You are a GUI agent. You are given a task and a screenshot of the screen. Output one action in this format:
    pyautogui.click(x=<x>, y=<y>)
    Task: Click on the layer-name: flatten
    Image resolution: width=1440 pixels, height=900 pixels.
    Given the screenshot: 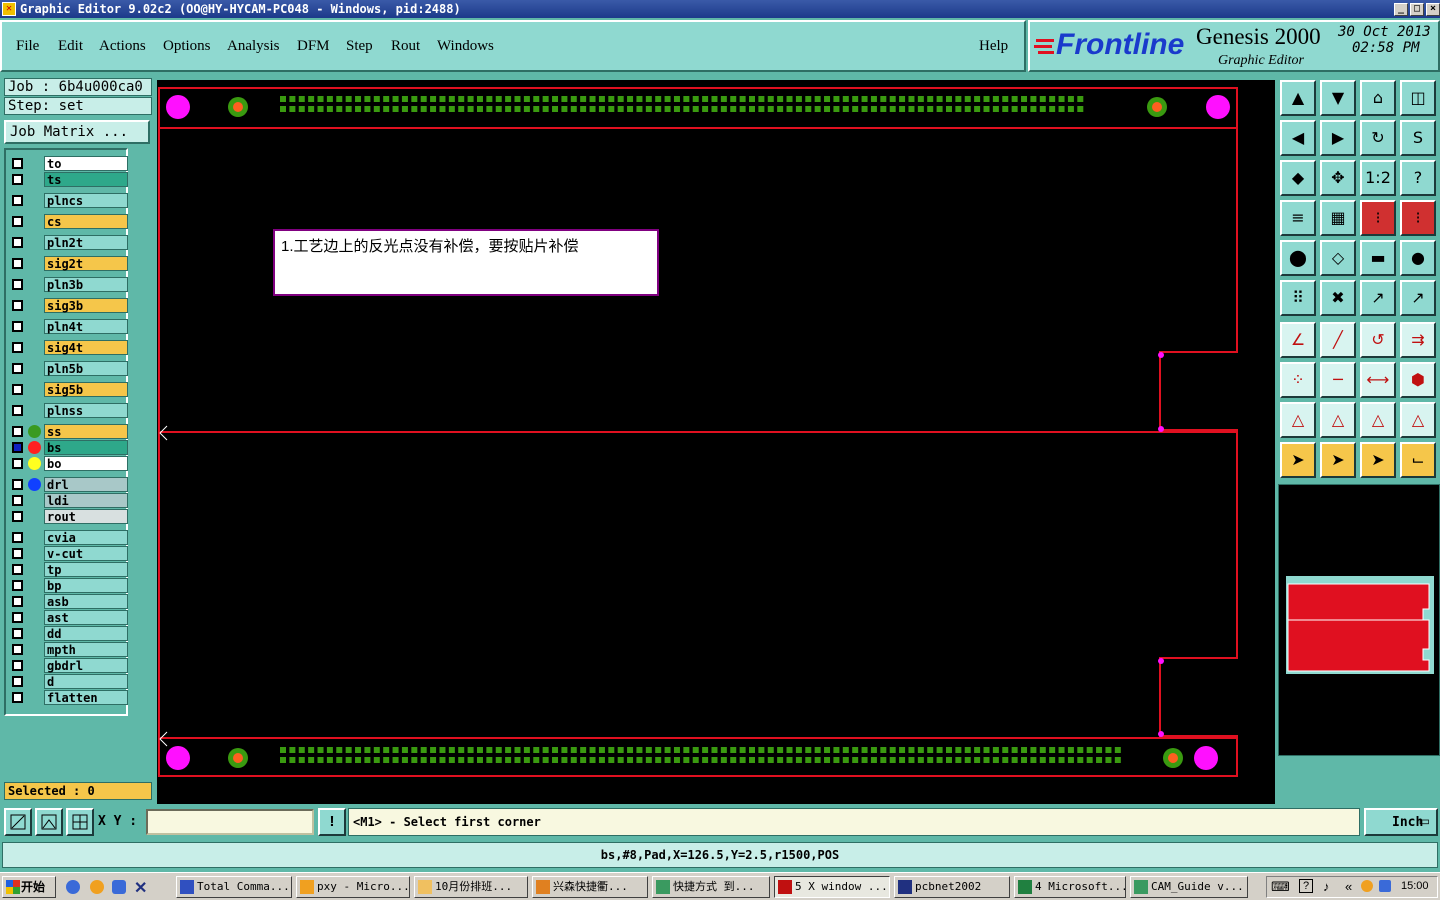 What is the action you would take?
    pyautogui.click(x=86, y=697)
    